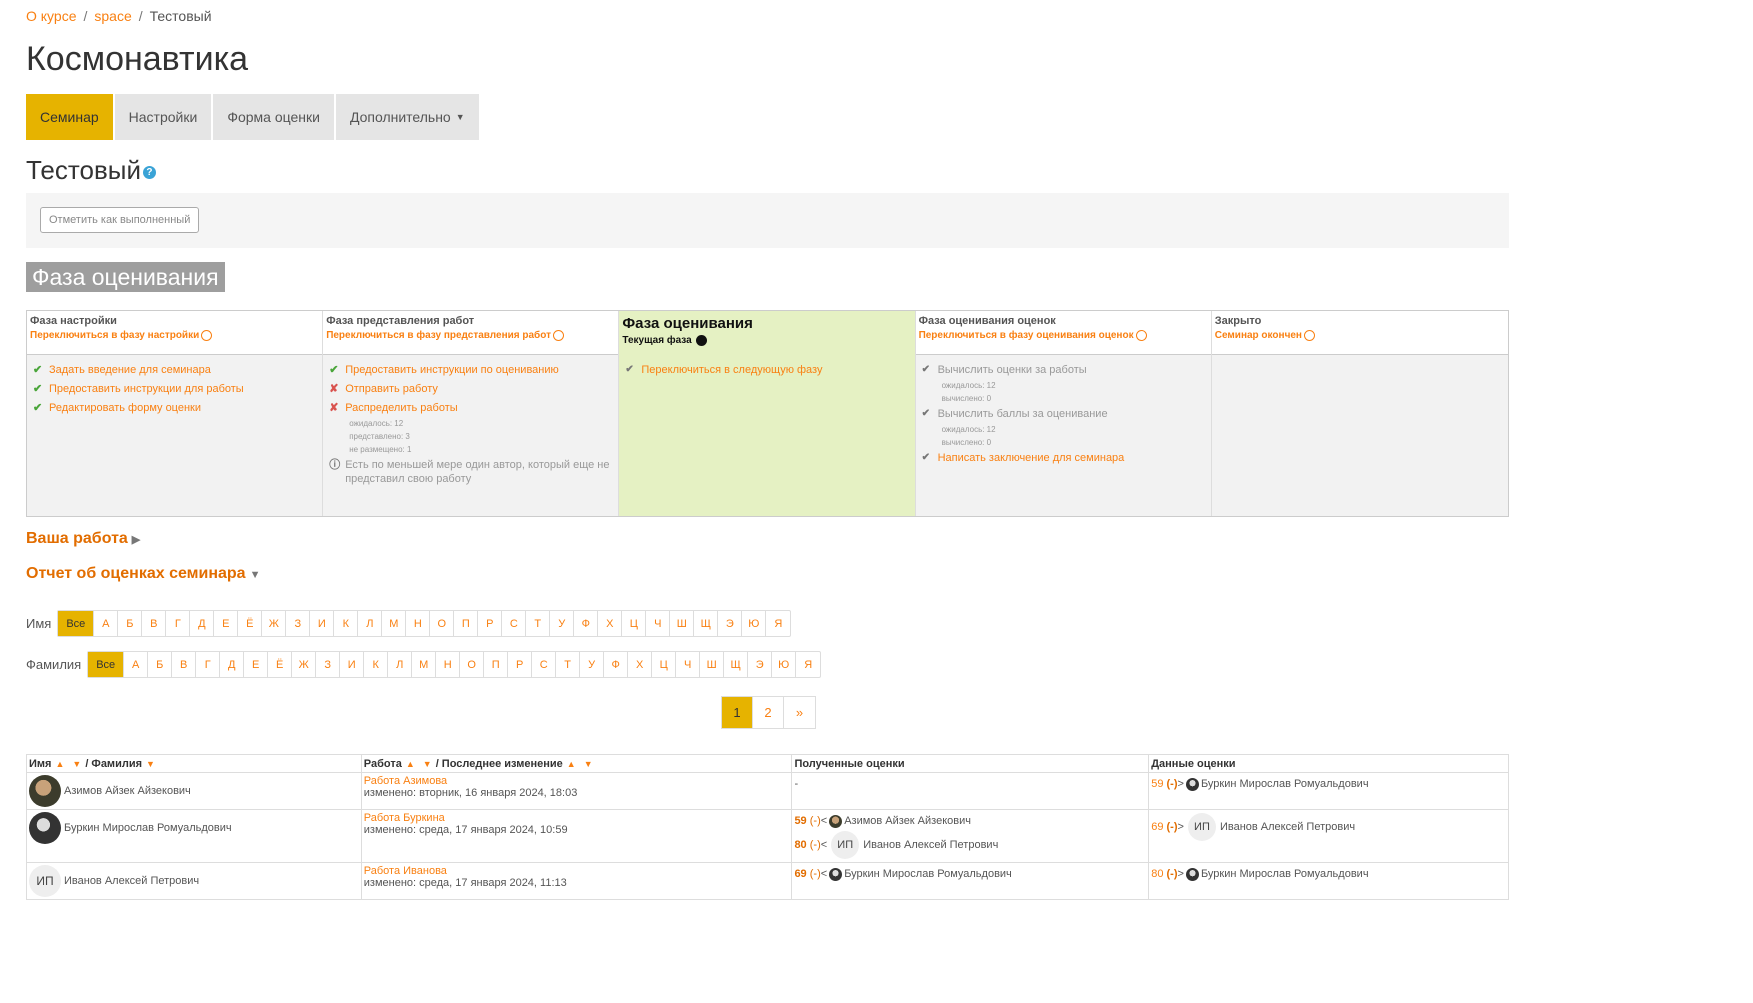 The width and height of the screenshot is (1753, 1003). Describe the element at coordinates (113, 764) in the screenshot. I see `sort-lastname-link: / Фамилия` at that location.